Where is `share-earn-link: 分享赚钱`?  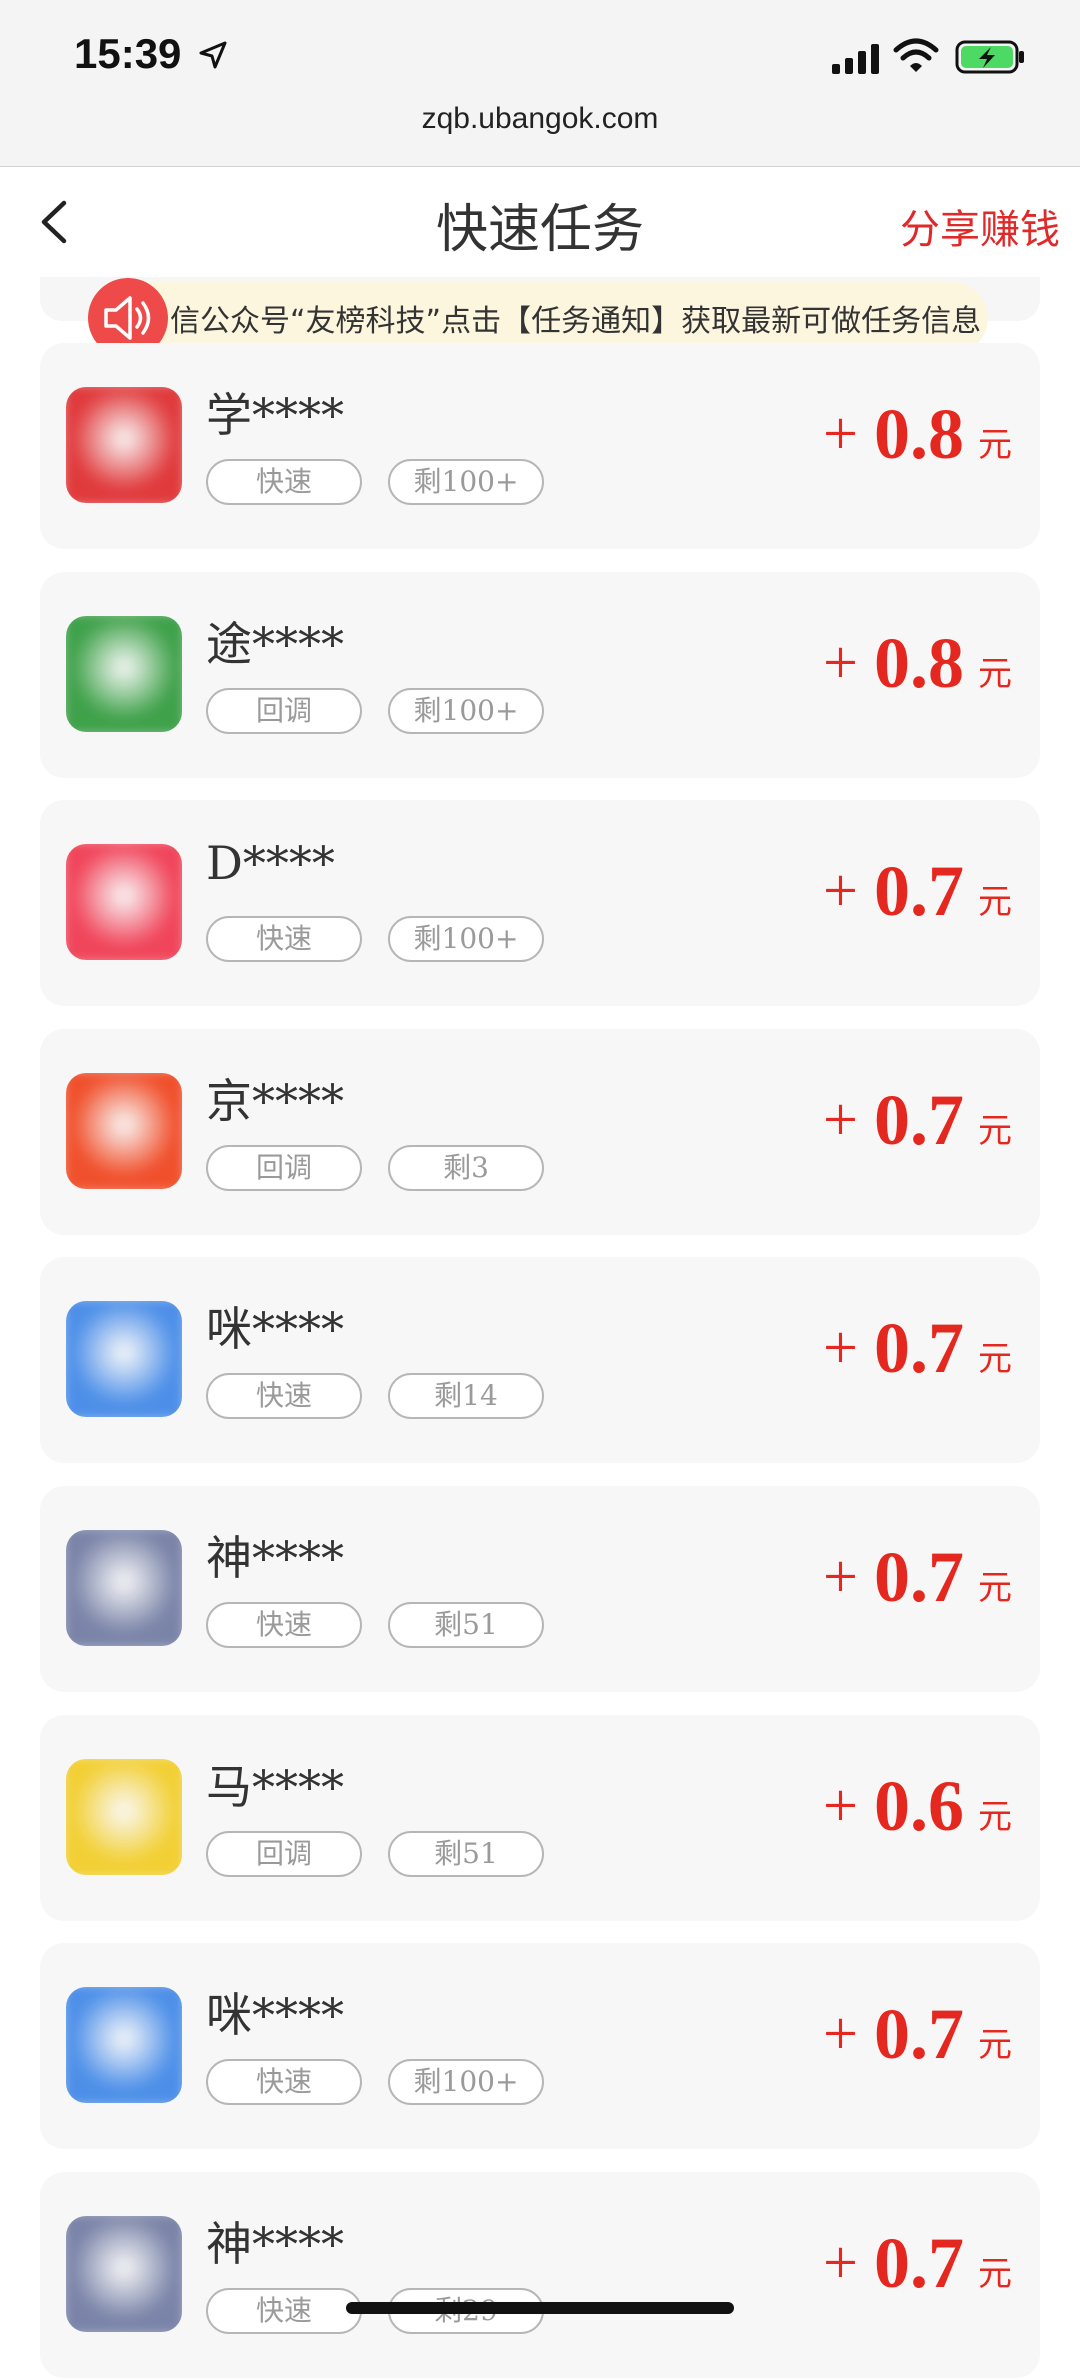
share-earn-link: 分享赚钱 is located at coordinates (980, 226).